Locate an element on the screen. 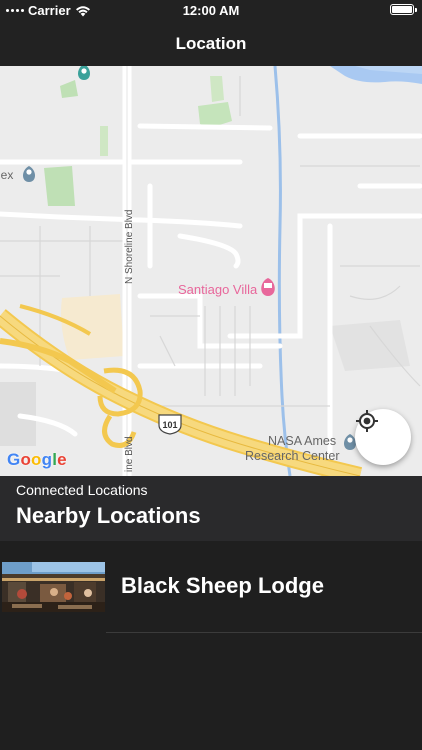 Image resolution: width=422 pixels, height=750 pixels. poi-label-nasa-2: Research Center is located at coordinates (292, 456).